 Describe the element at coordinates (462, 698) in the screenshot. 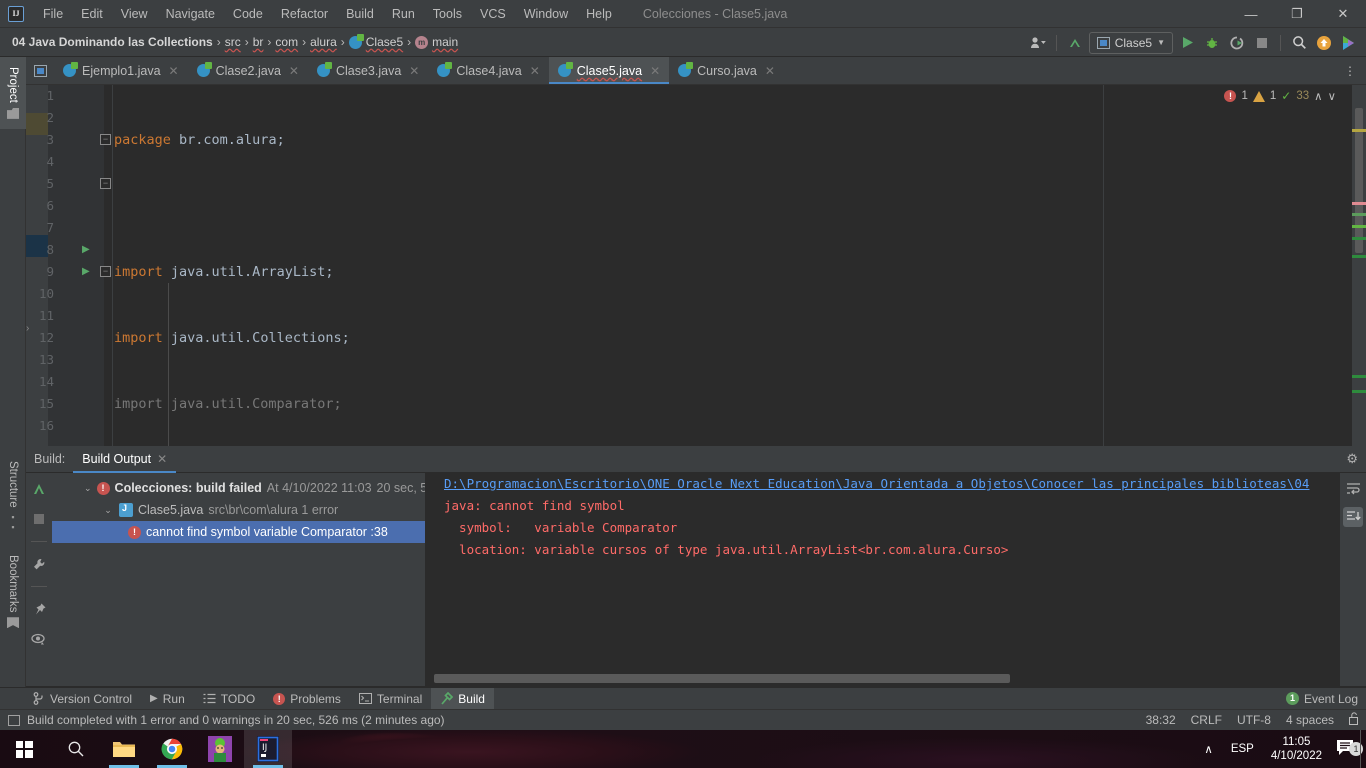

I see `bottom-item-build: Build` at that location.